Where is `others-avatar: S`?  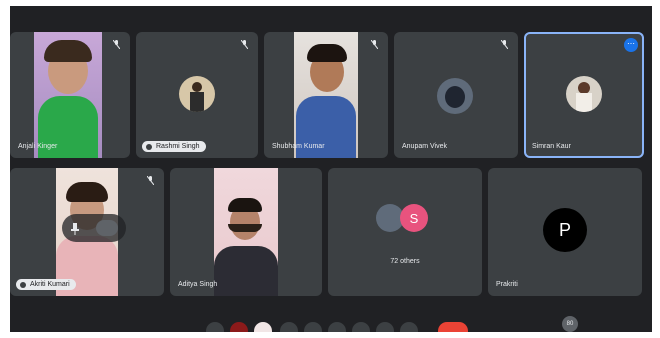 others-avatar: S is located at coordinates (414, 218).